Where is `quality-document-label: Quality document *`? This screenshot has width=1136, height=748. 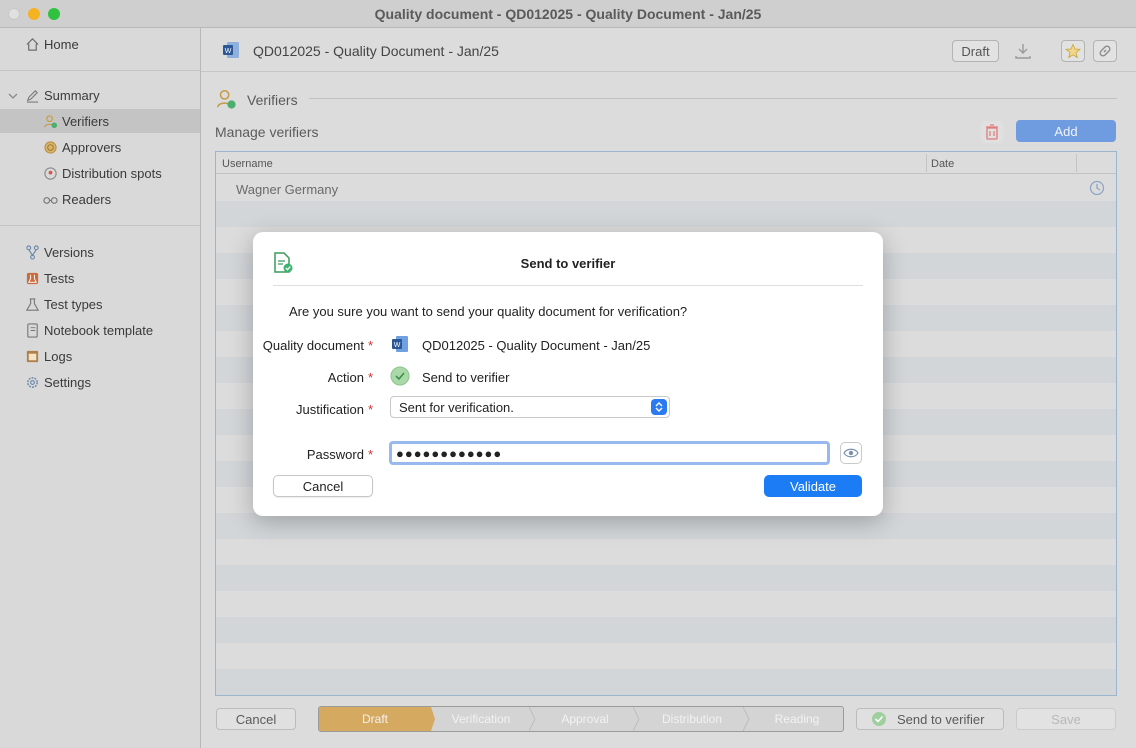
quality-document-label: Quality document * is located at coordinates (317, 345).